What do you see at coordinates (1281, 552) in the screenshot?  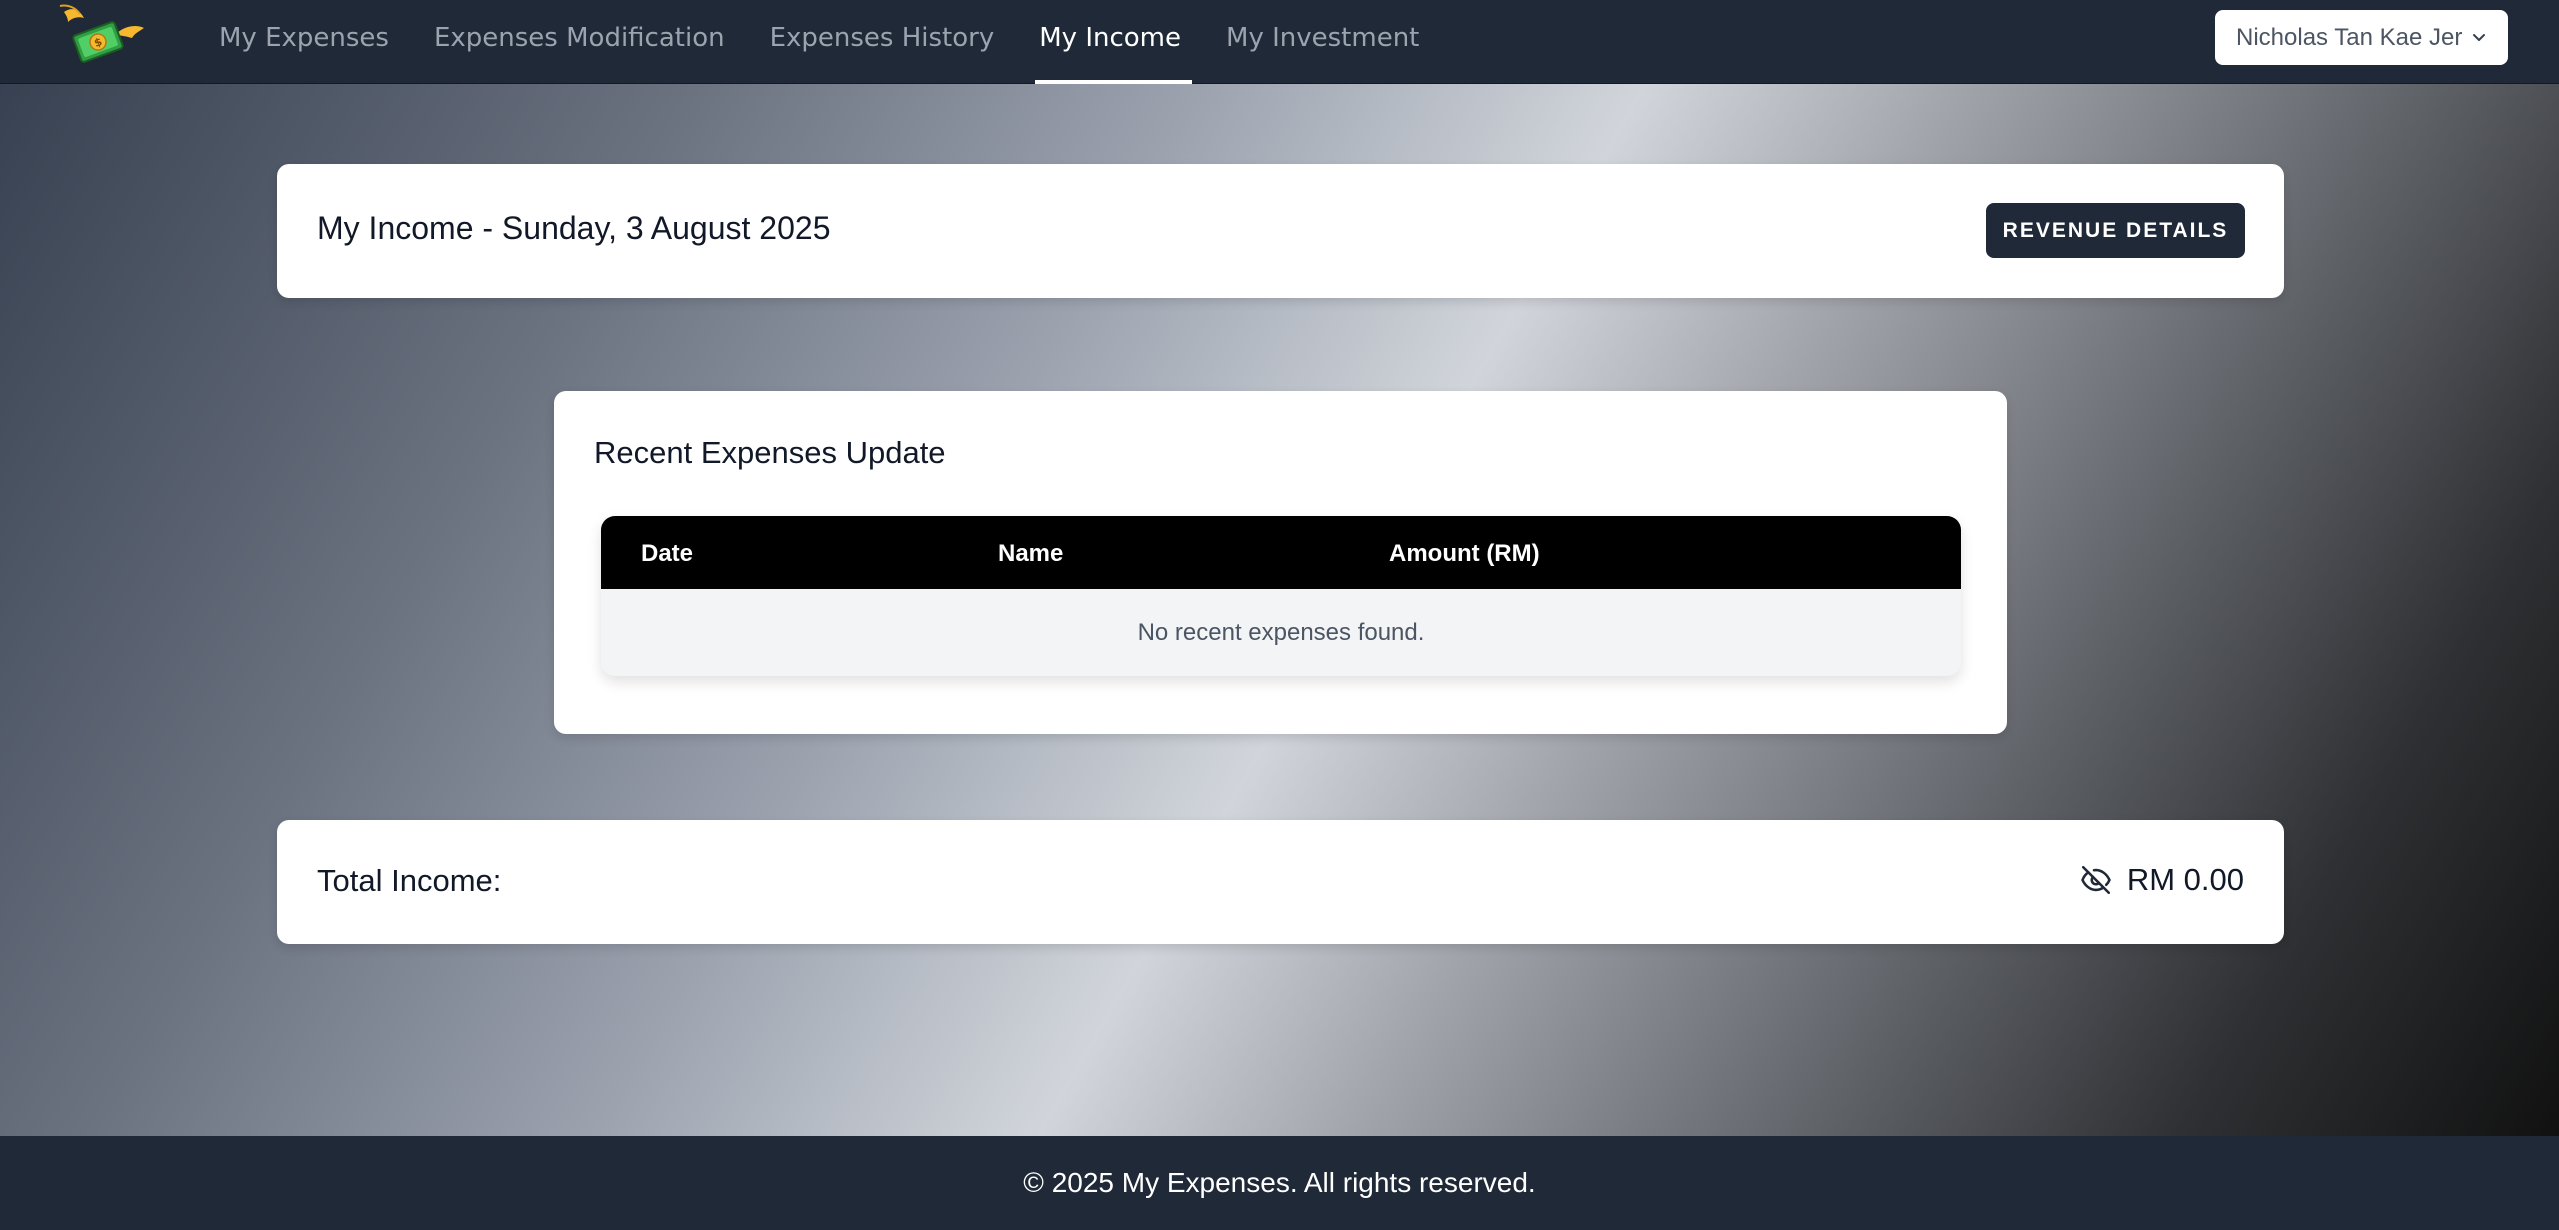 I see `table-header: Date Name Amount (RM)` at bounding box center [1281, 552].